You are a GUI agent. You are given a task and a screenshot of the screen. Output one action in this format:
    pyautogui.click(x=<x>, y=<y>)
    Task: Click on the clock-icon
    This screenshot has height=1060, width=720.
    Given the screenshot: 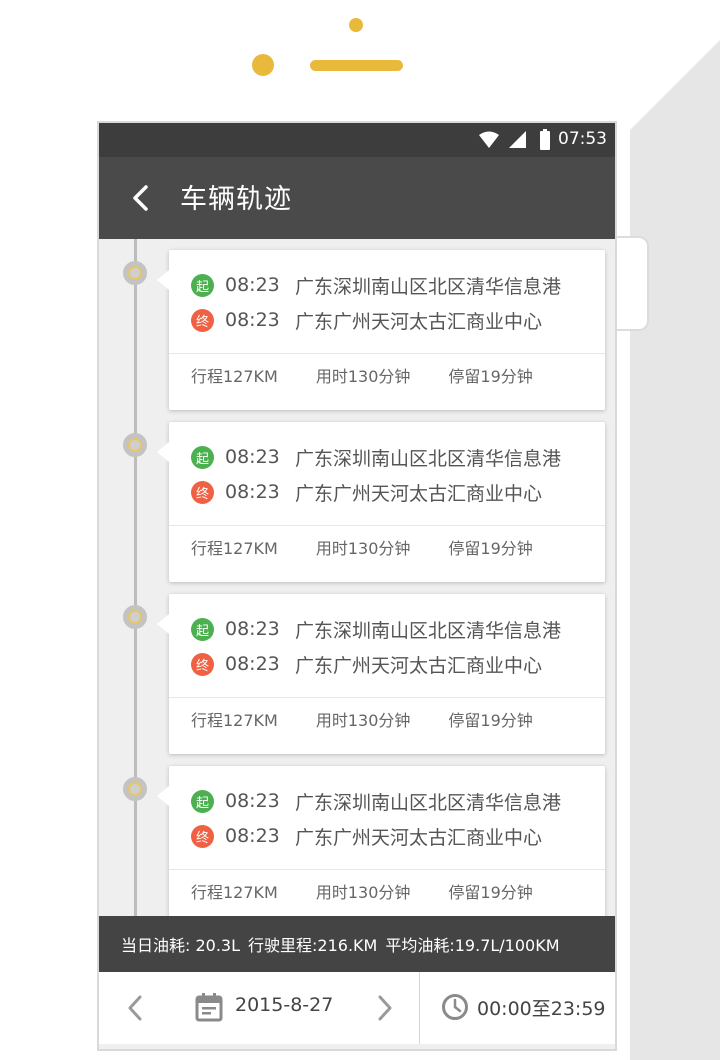 What is the action you would take?
    pyautogui.click(x=455, y=1007)
    